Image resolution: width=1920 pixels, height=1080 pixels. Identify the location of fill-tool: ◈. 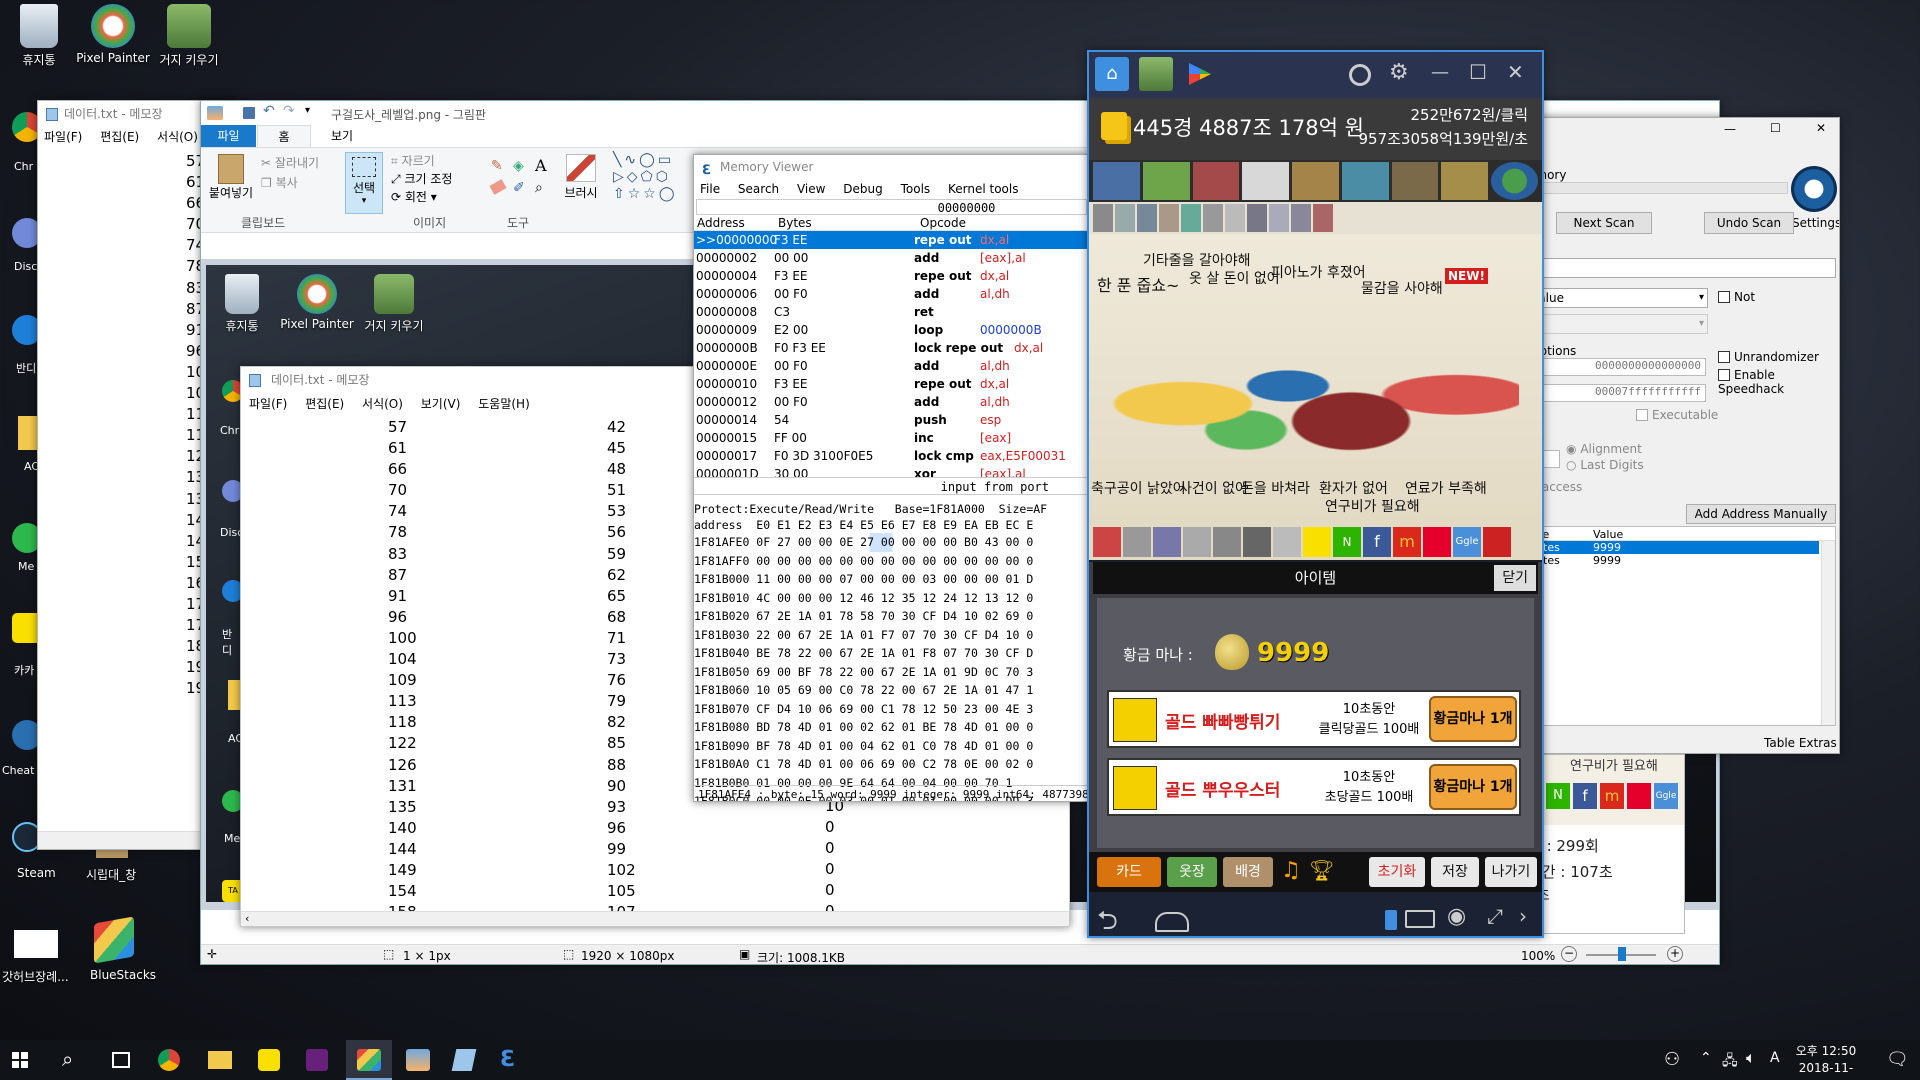
(518, 166).